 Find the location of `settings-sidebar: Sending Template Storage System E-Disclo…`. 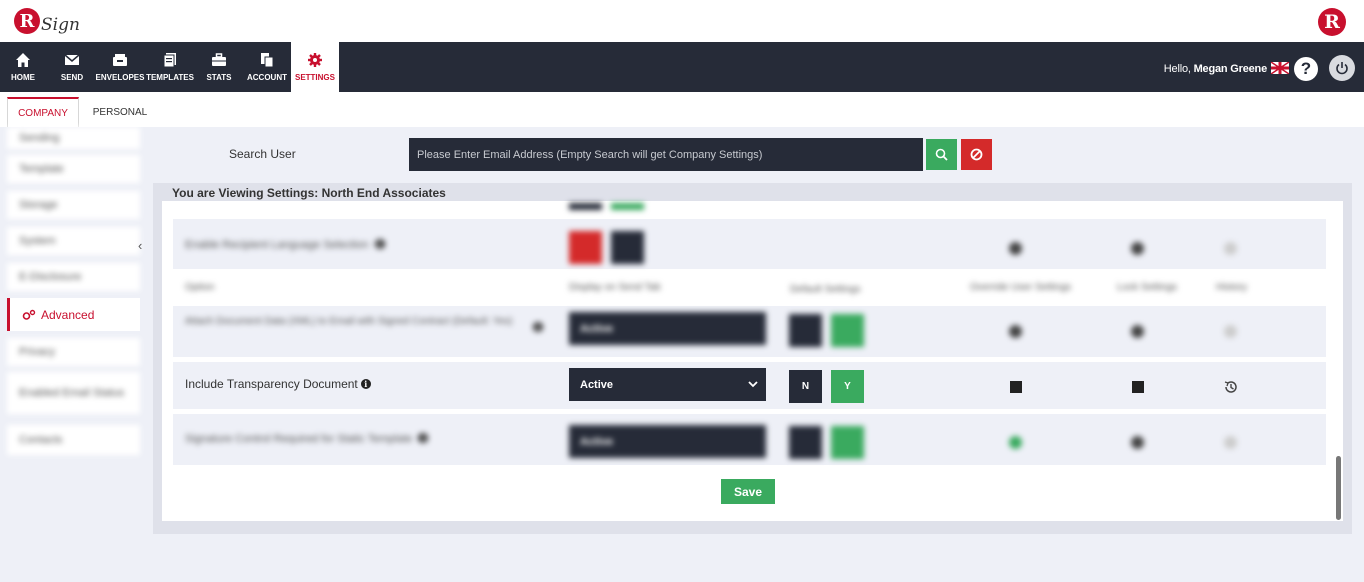

settings-sidebar: Sending Template Storage System E-Disclo… is located at coordinates (73, 292).